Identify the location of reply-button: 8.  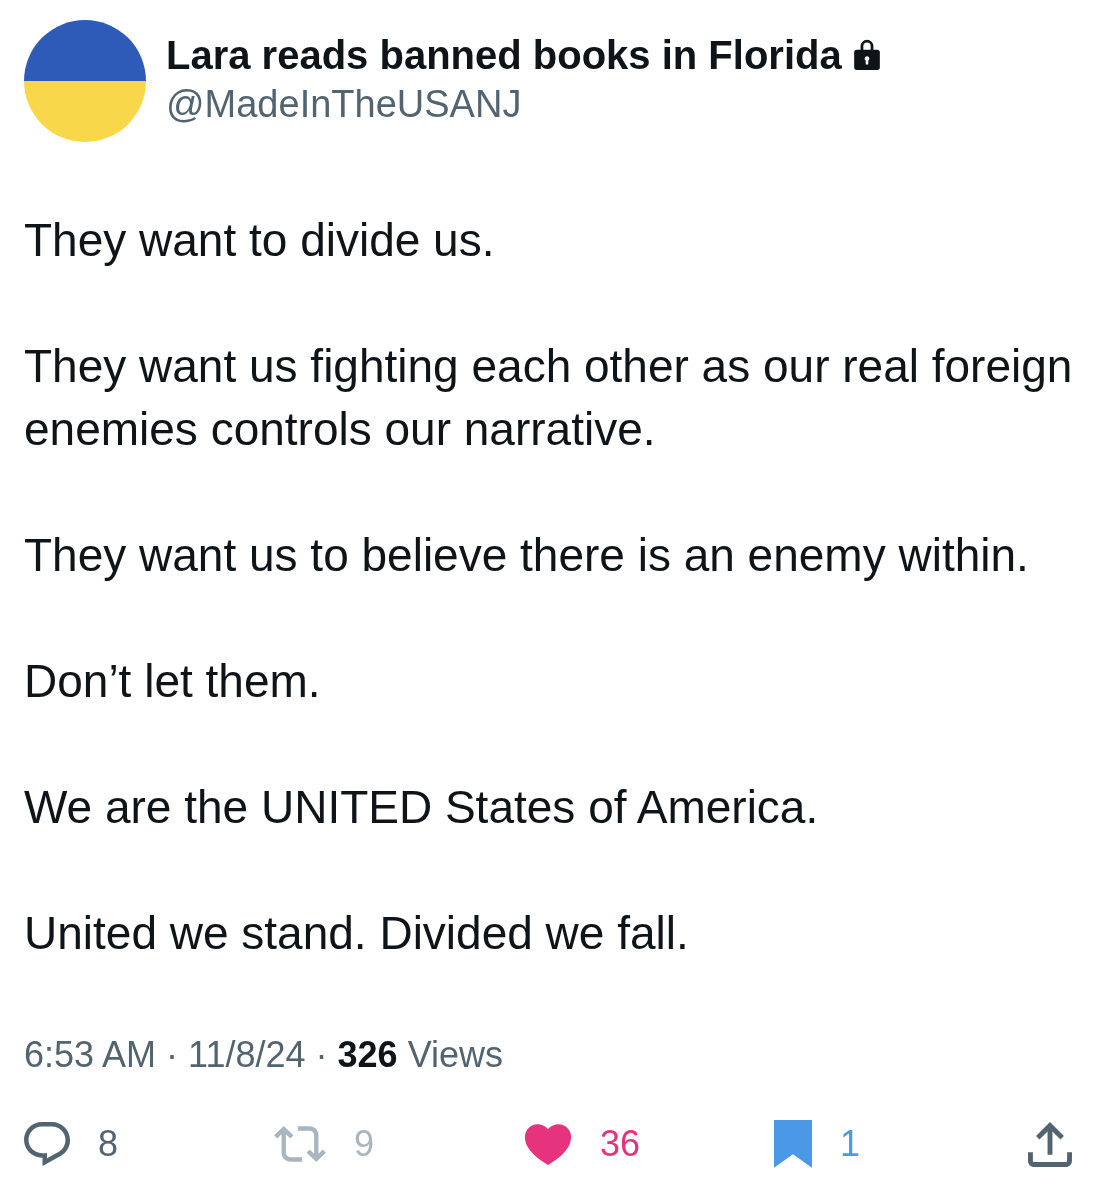
(71, 1144).